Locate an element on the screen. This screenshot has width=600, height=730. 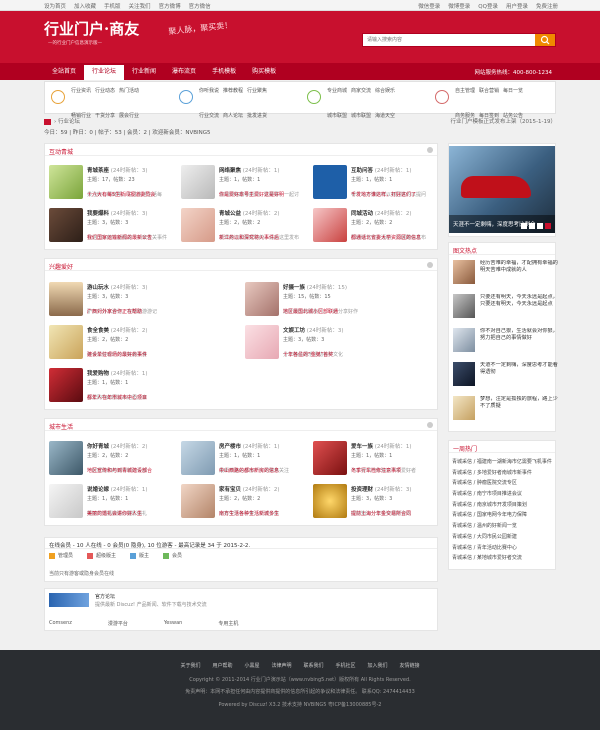
news-title: 只要还有明天，今天永远是起点，只要还有明天，今天永远是起点 is located at coordinates (519, 306).